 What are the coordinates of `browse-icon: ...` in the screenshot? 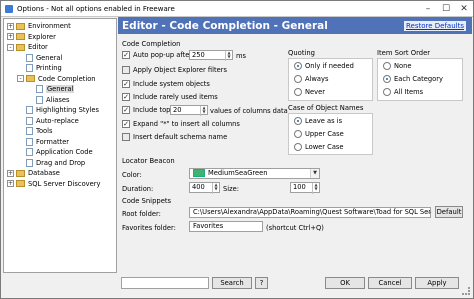 It's located at (429, 211).